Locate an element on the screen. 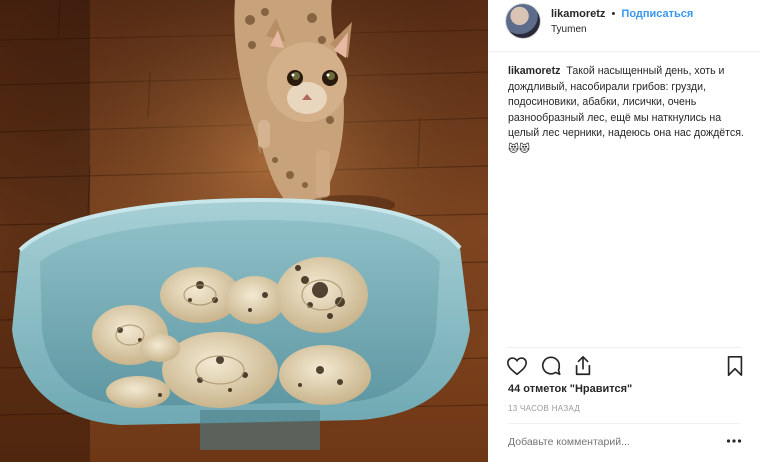 Image resolution: width=760 pixels, height=462 pixels. username-link: likamoretz is located at coordinates (578, 14).